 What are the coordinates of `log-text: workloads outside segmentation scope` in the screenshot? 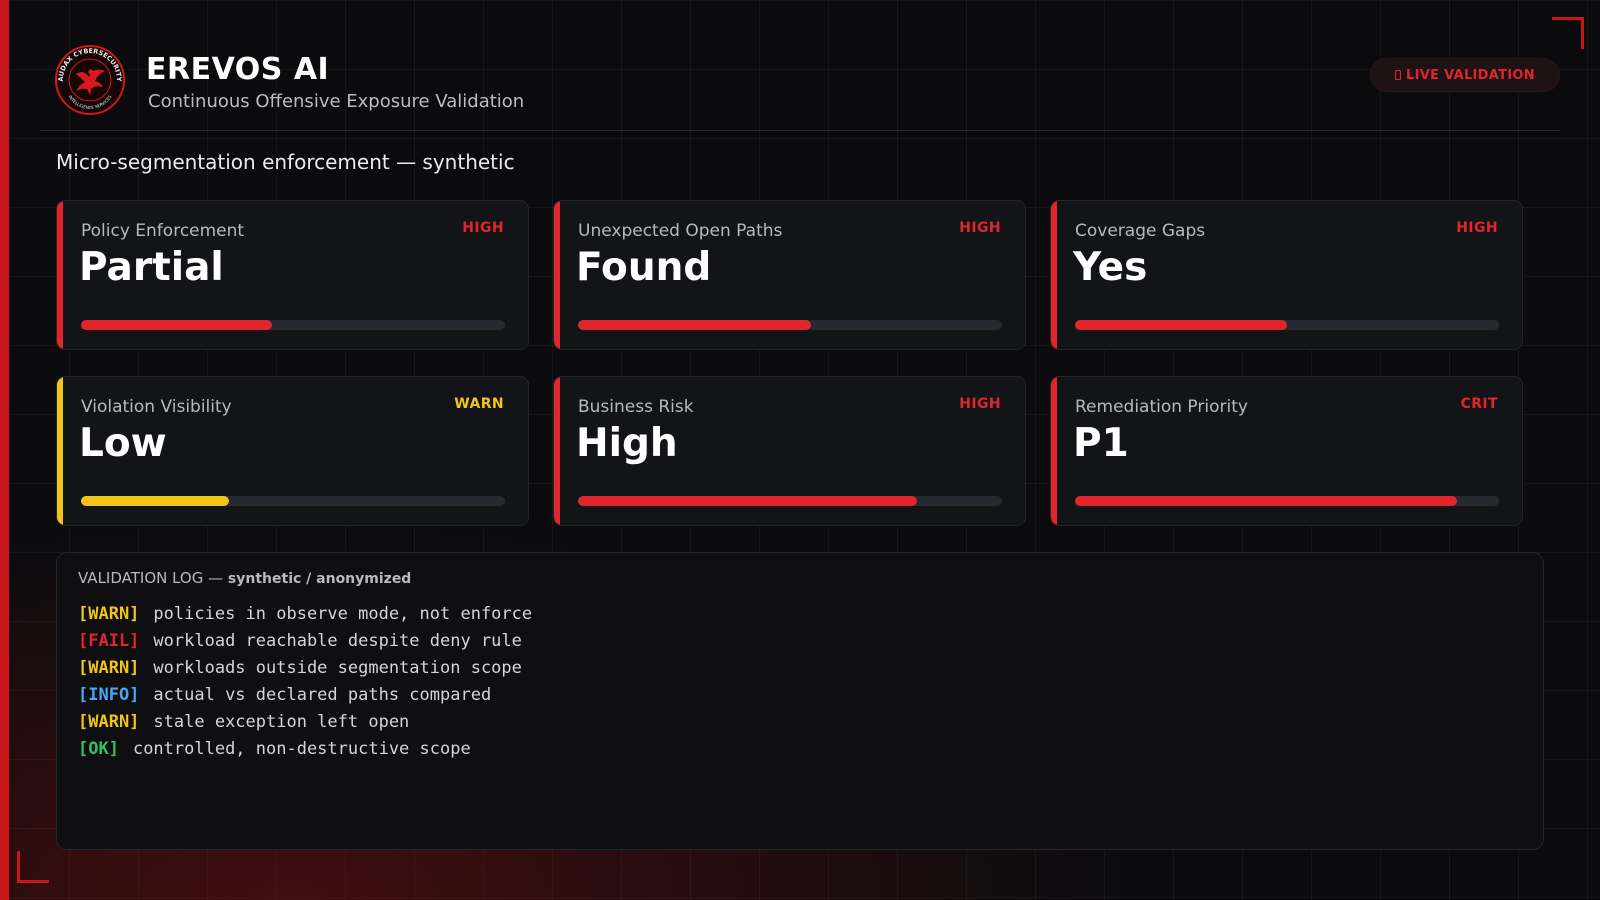 It's located at (337, 668).